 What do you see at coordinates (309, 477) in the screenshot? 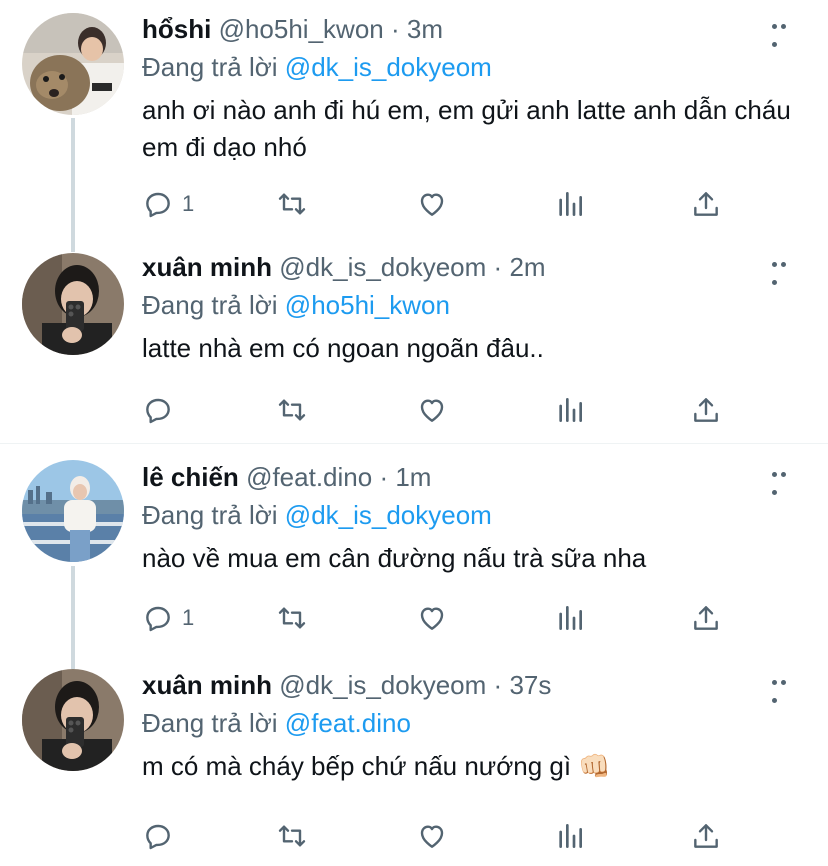
I see `user-handle: @feat.dino` at bounding box center [309, 477].